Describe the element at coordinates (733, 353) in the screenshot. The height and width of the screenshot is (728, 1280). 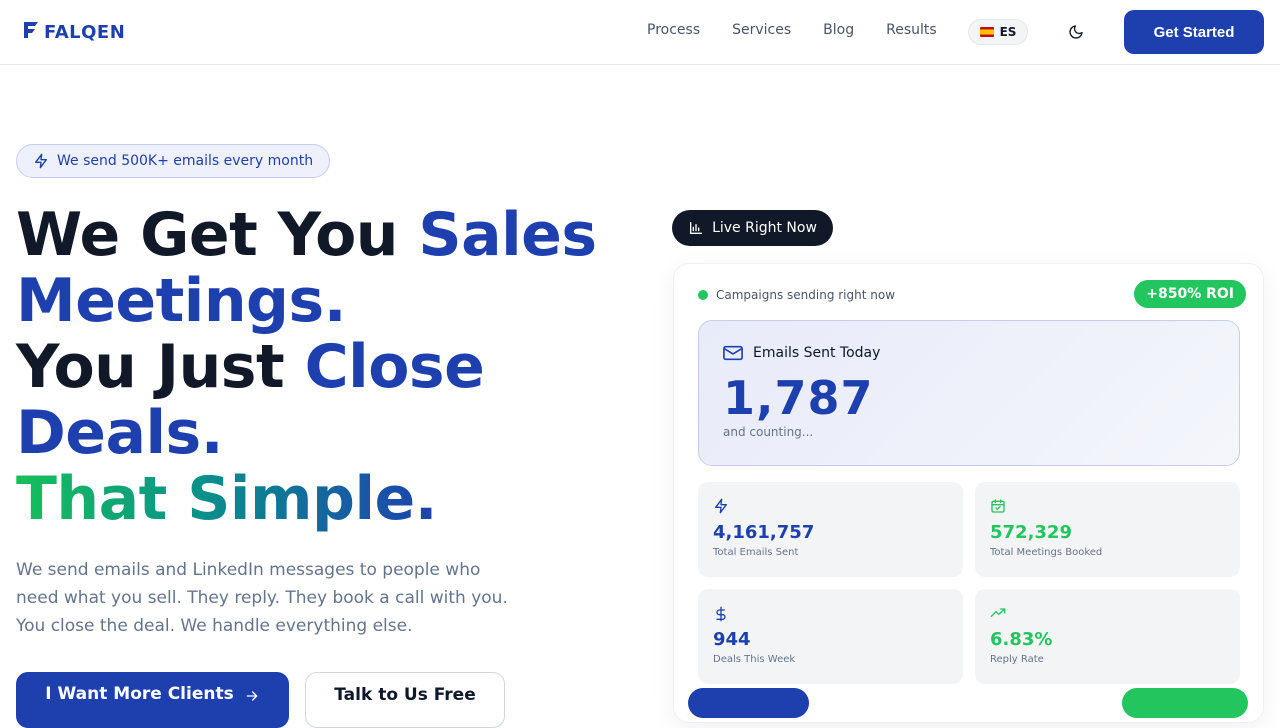
I see `mail-icon` at that location.